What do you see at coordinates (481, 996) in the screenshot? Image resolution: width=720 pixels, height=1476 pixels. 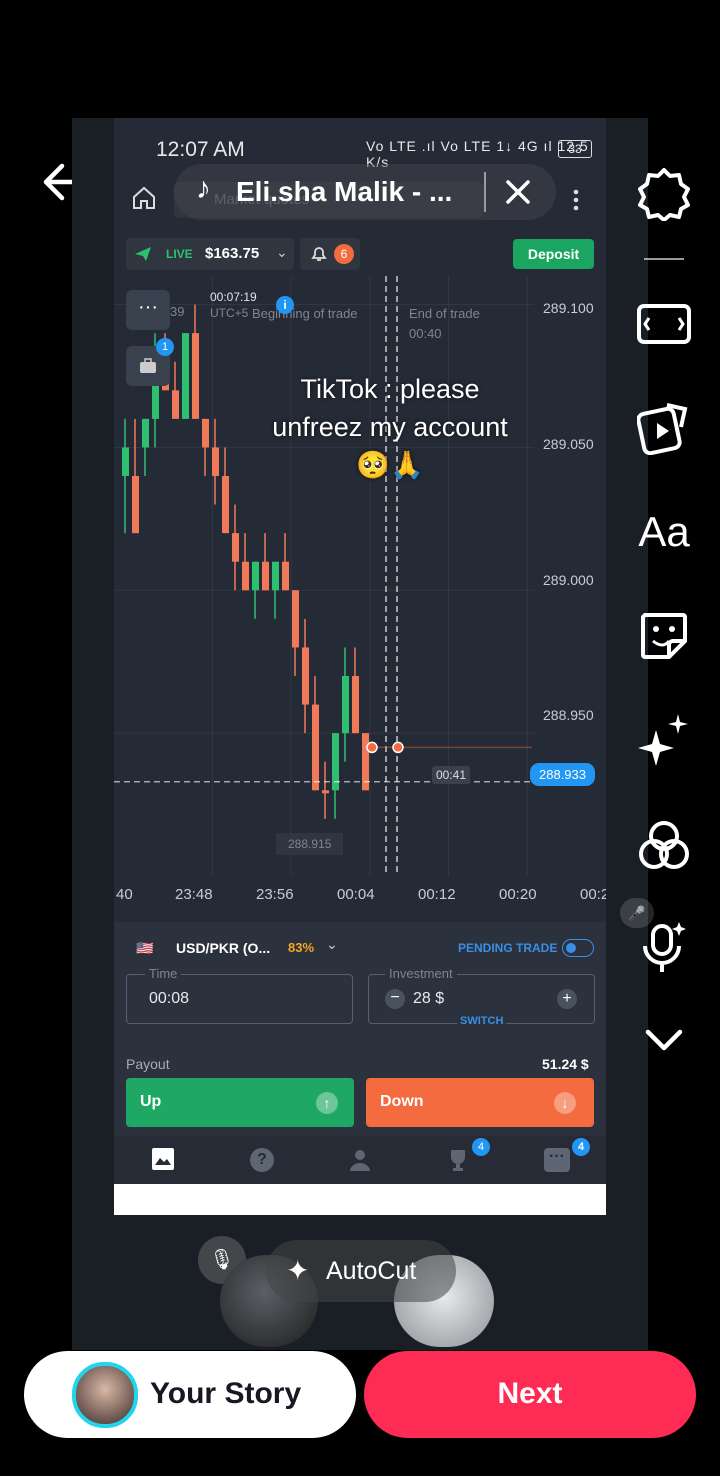 I see `investment-field: Investment − 28 $ + SWITCH` at bounding box center [481, 996].